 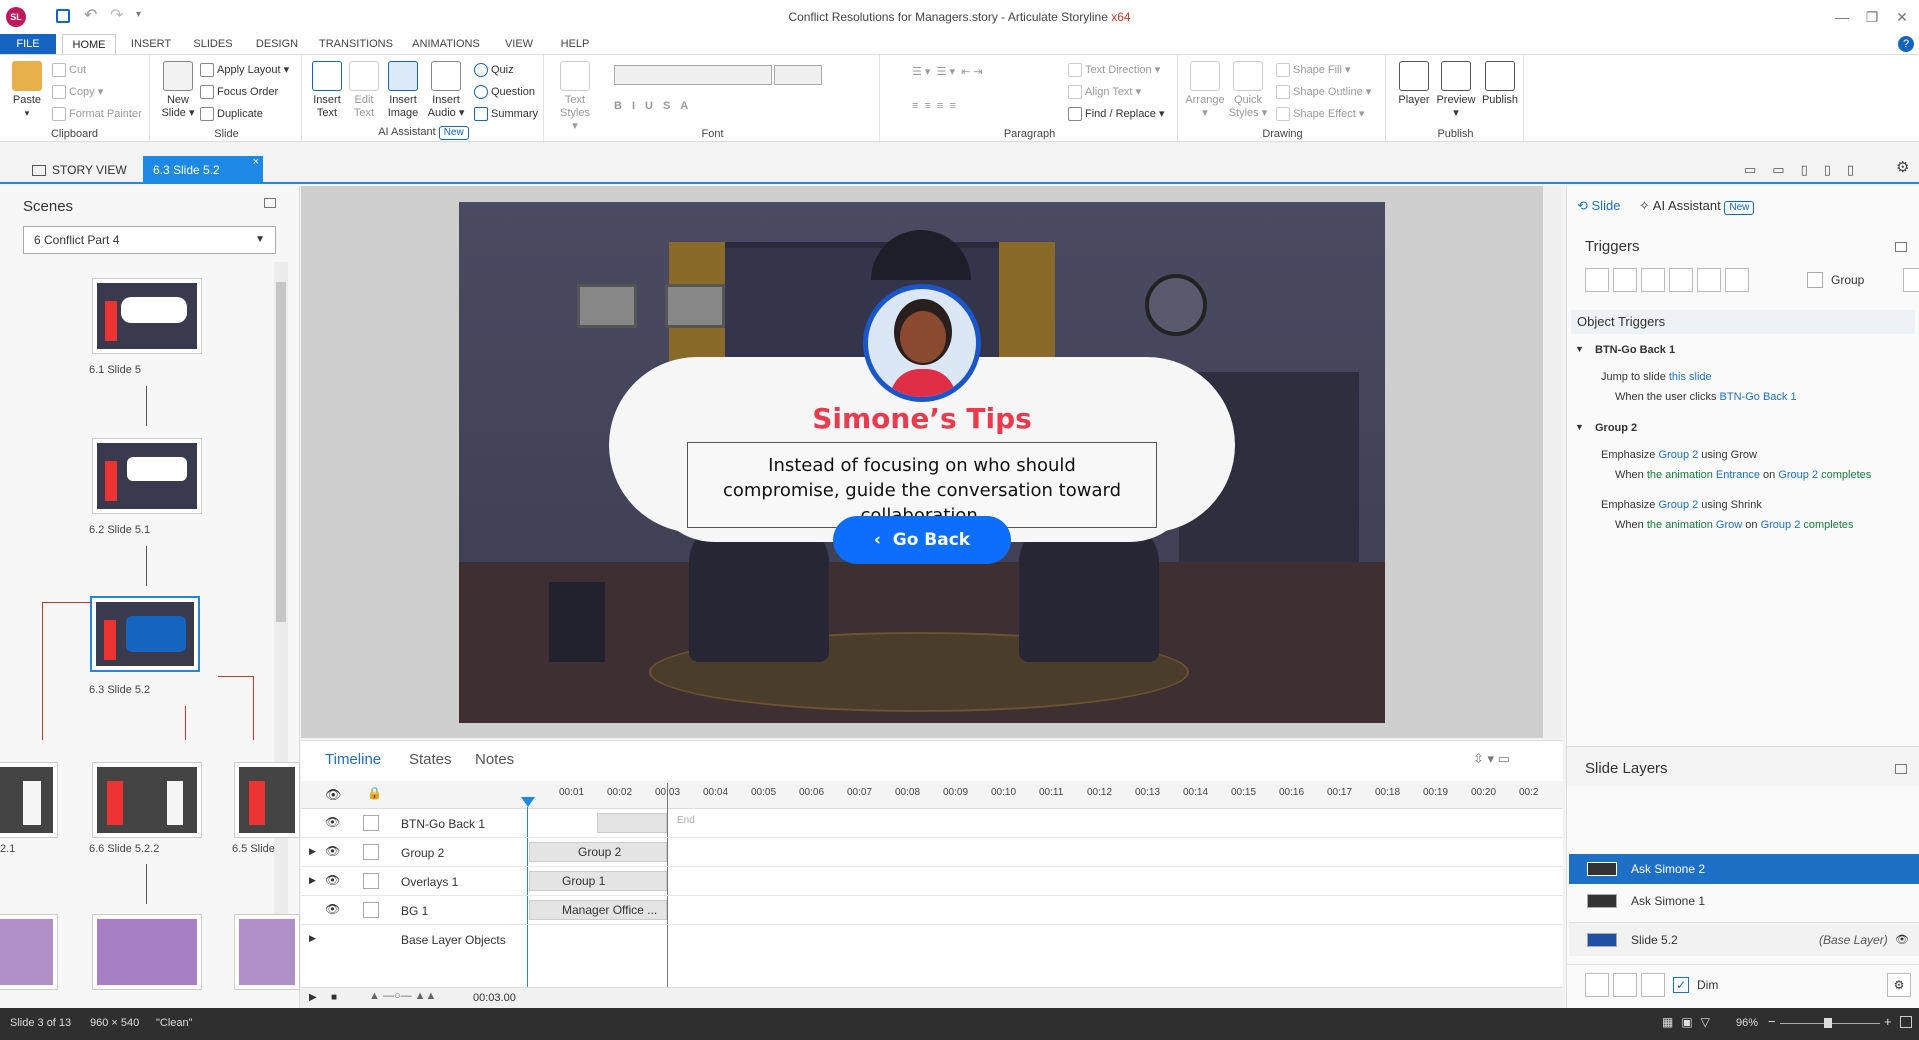 What do you see at coordinates (1205, 90) in the screenshot?
I see `arrange-button: Arrange ▾` at bounding box center [1205, 90].